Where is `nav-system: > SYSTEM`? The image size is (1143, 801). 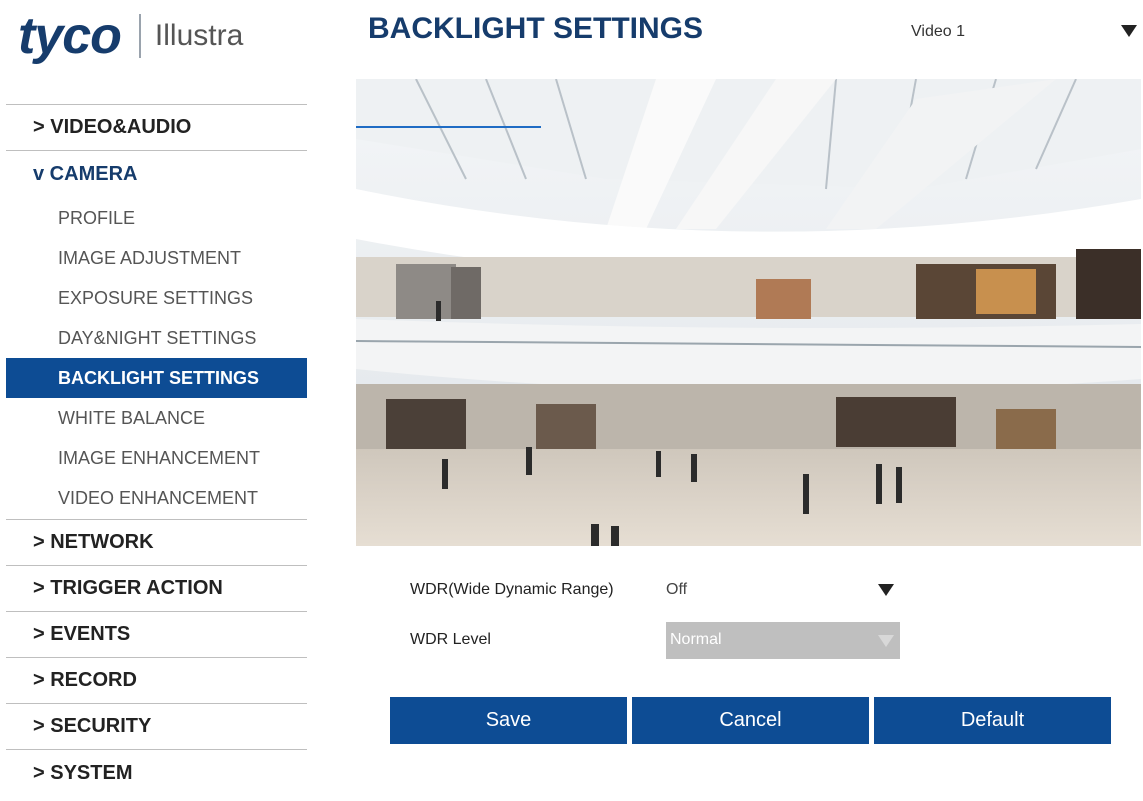
nav-system: > SYSTEM is located at coordinates (156, 773).